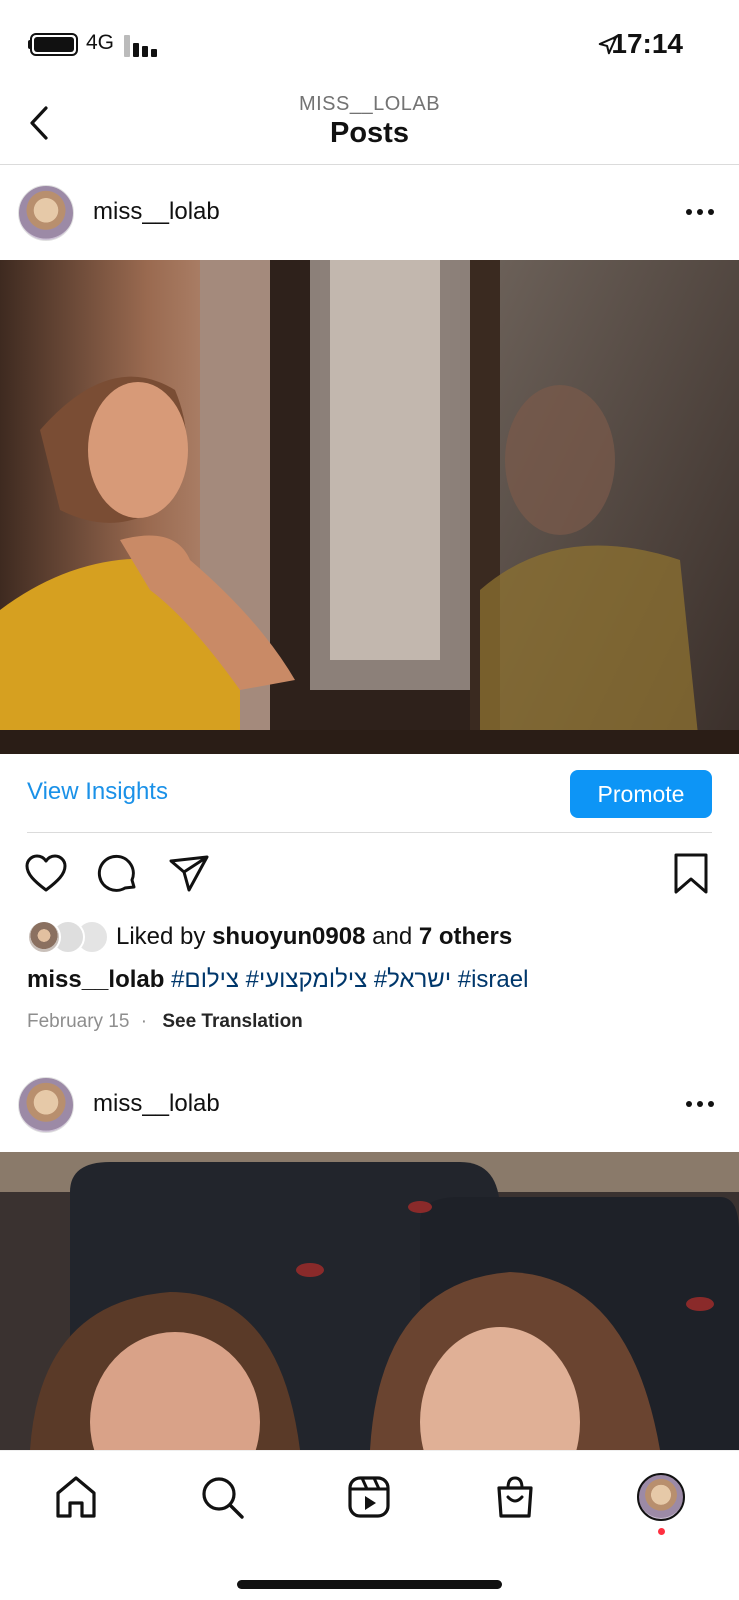 The height and width of the screenshot is (1600, 739). Describe the element at coordinates (392, 936) in the screenshot. I see `likes-middle: and` at that location.